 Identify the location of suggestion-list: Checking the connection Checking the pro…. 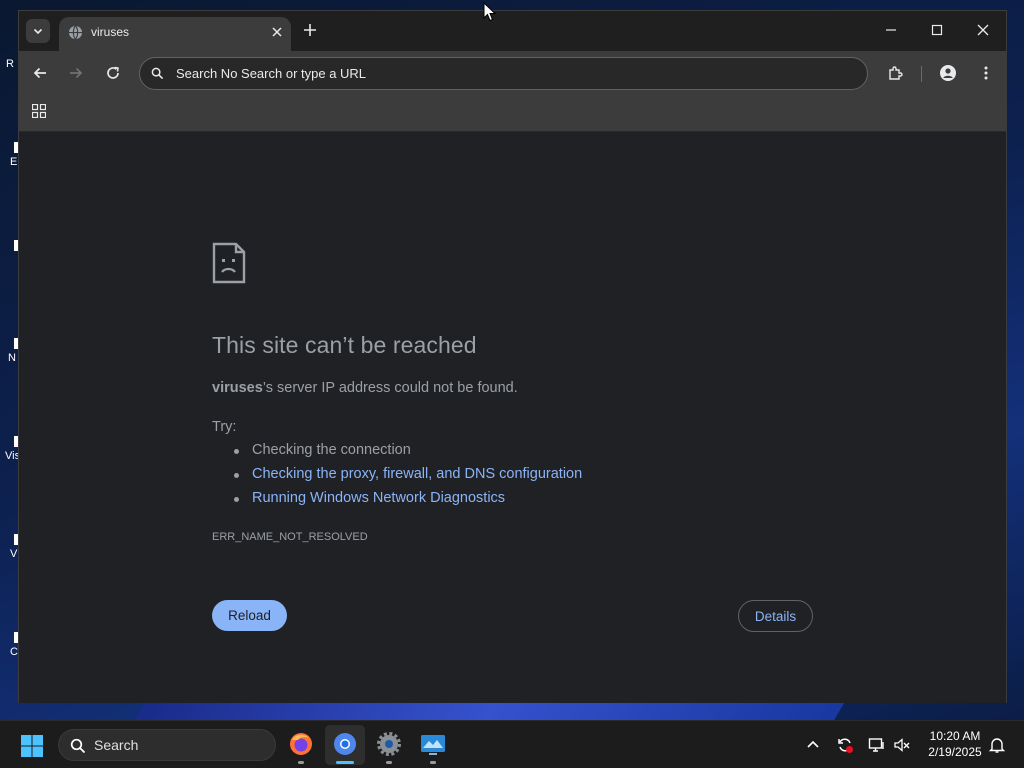
(407, 478).